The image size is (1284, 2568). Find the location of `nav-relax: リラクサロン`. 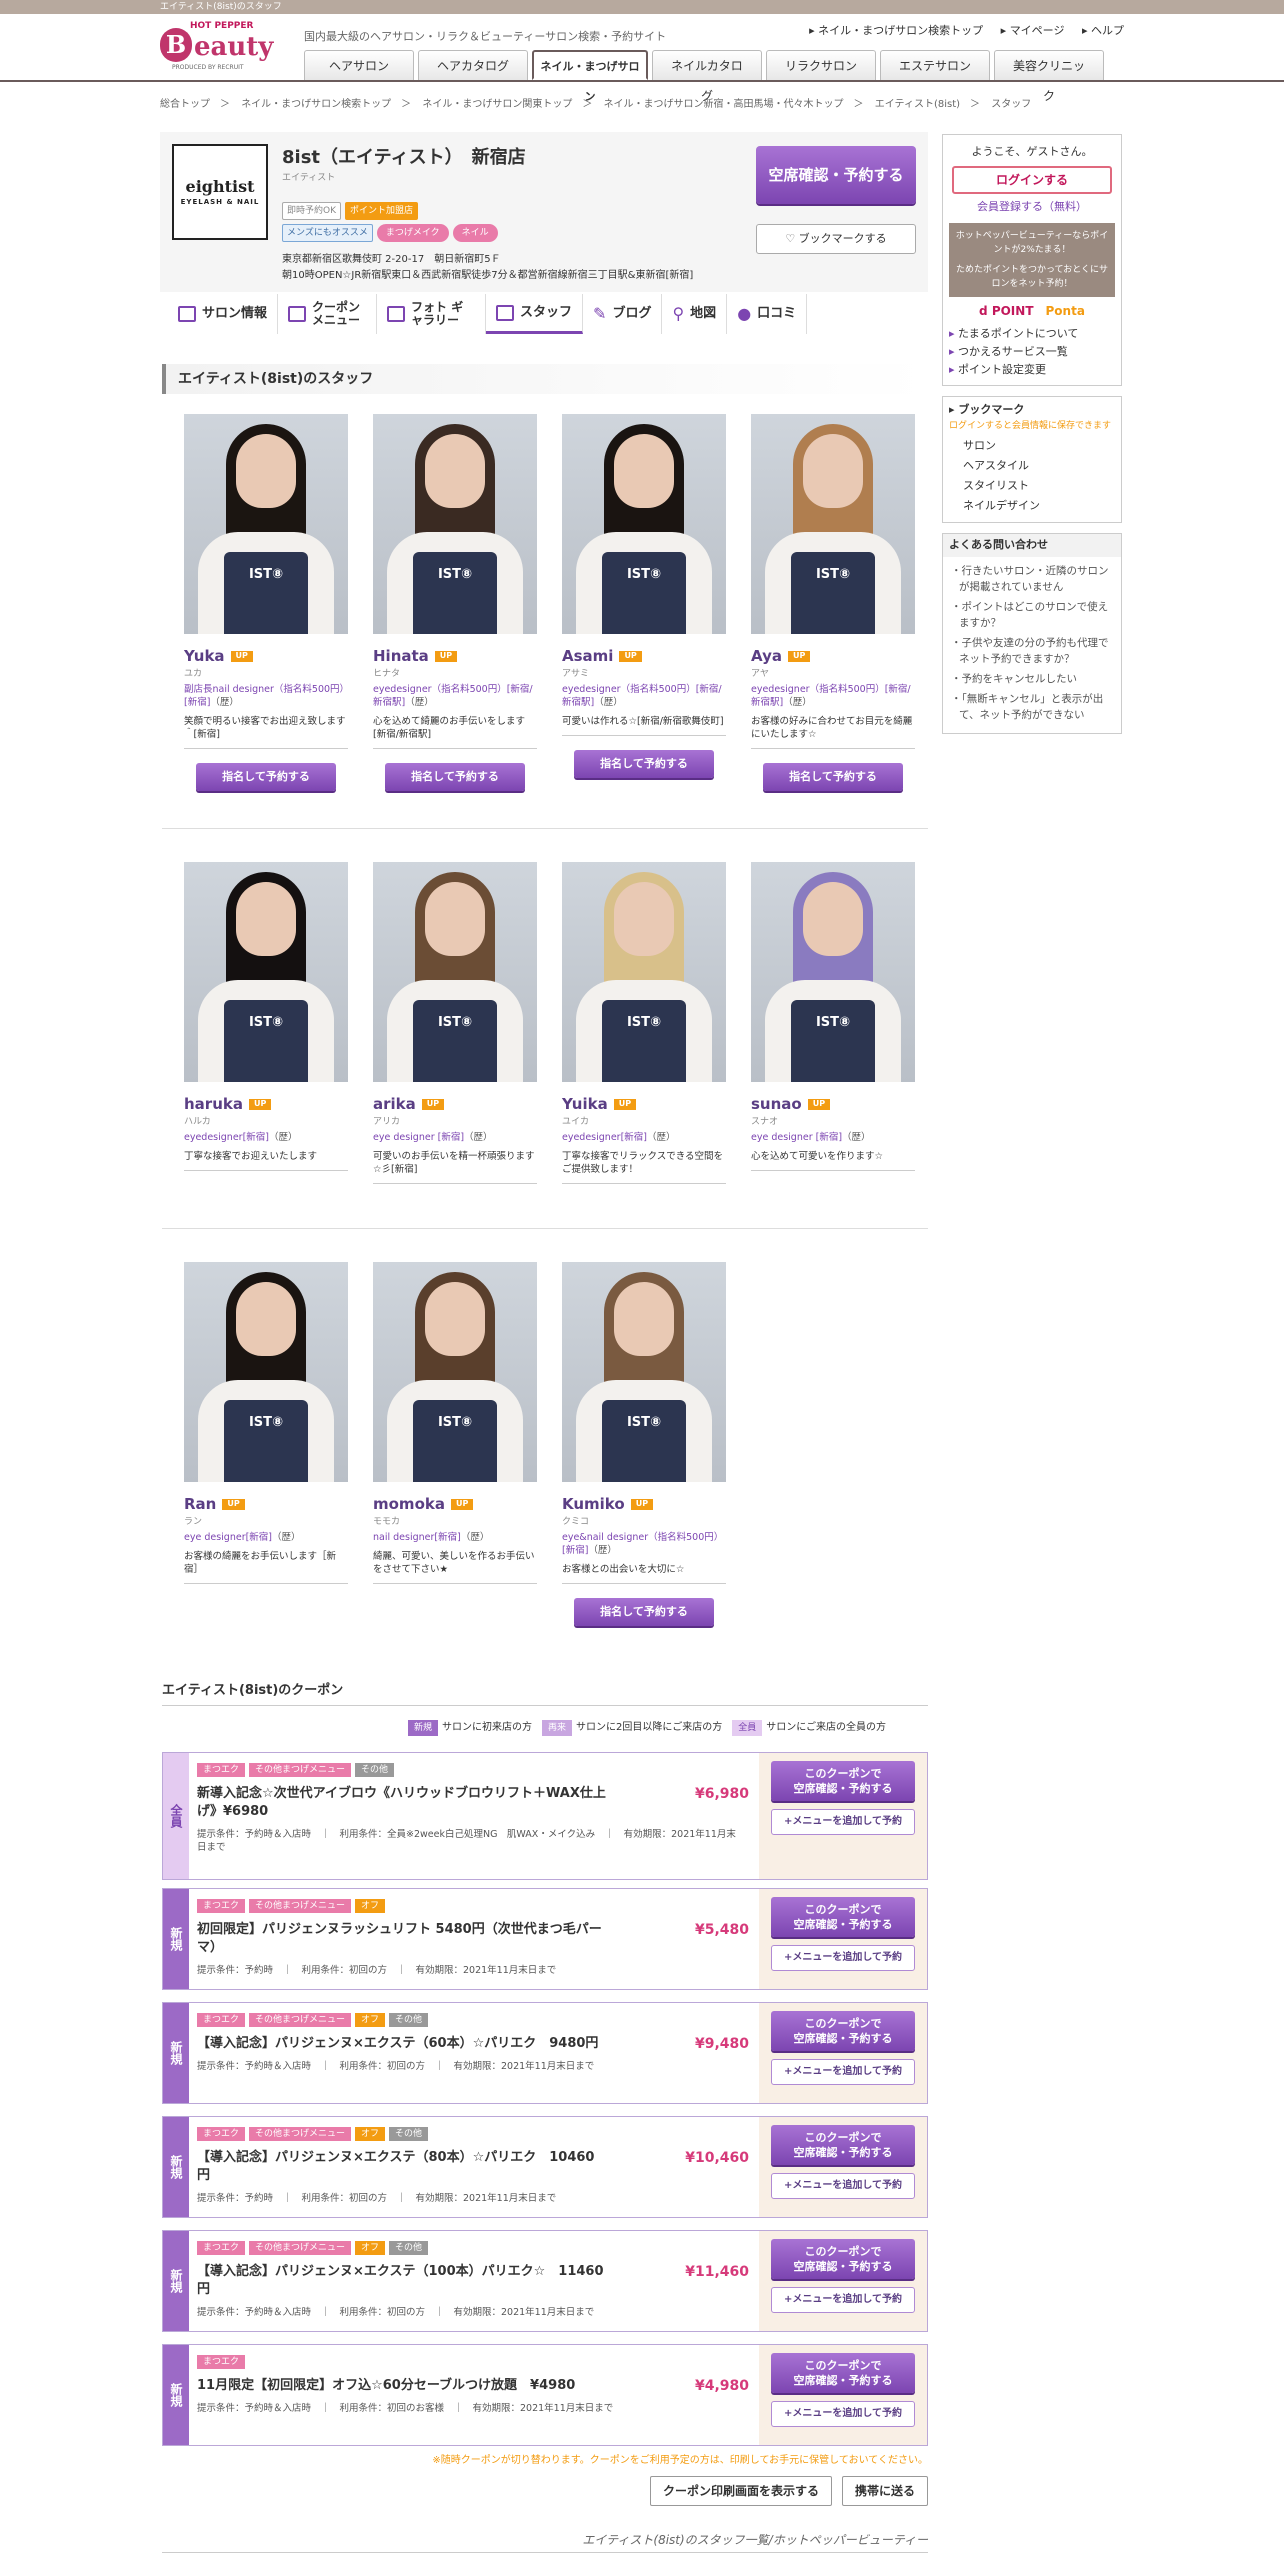

nav-relax: リラクサロン is located at coordinates (821, 65).